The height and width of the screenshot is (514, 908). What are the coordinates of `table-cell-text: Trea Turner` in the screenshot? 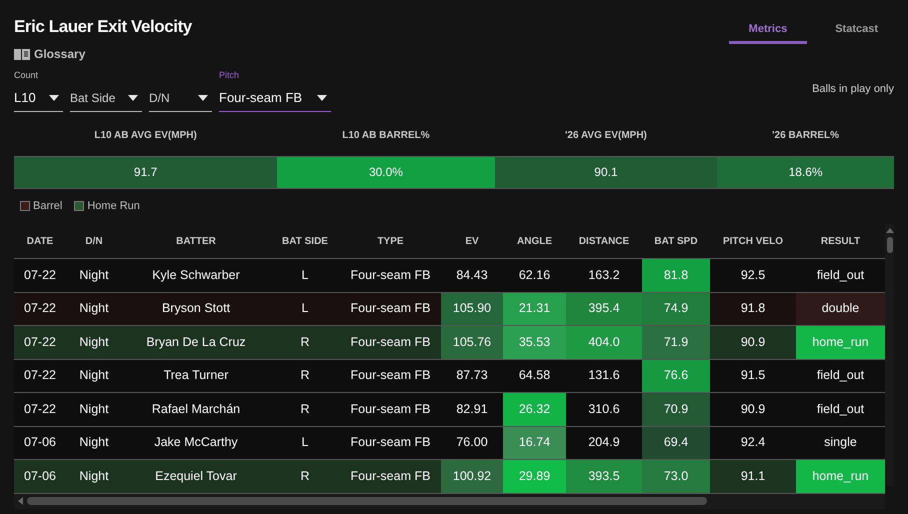 It's located at (196, 375).